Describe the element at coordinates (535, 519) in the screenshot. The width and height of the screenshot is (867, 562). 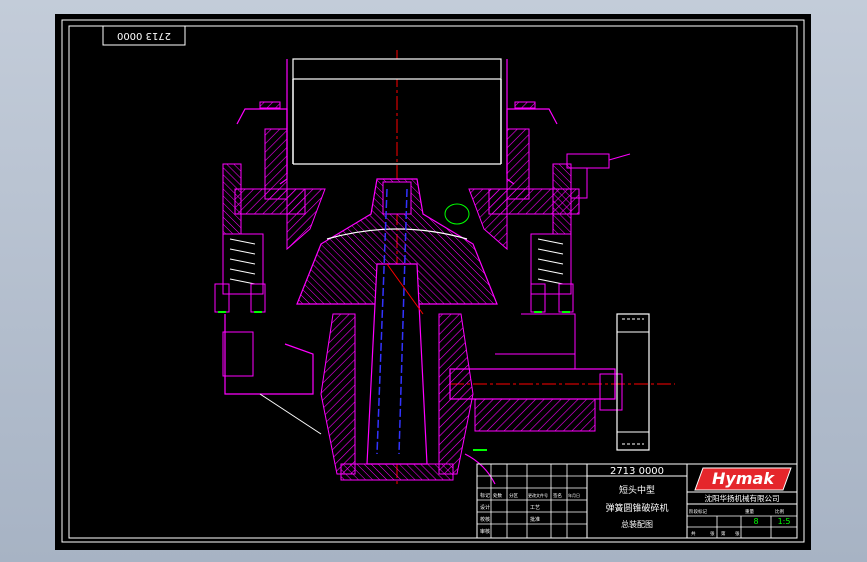
I see `row-label-approve: 批准` at that location.